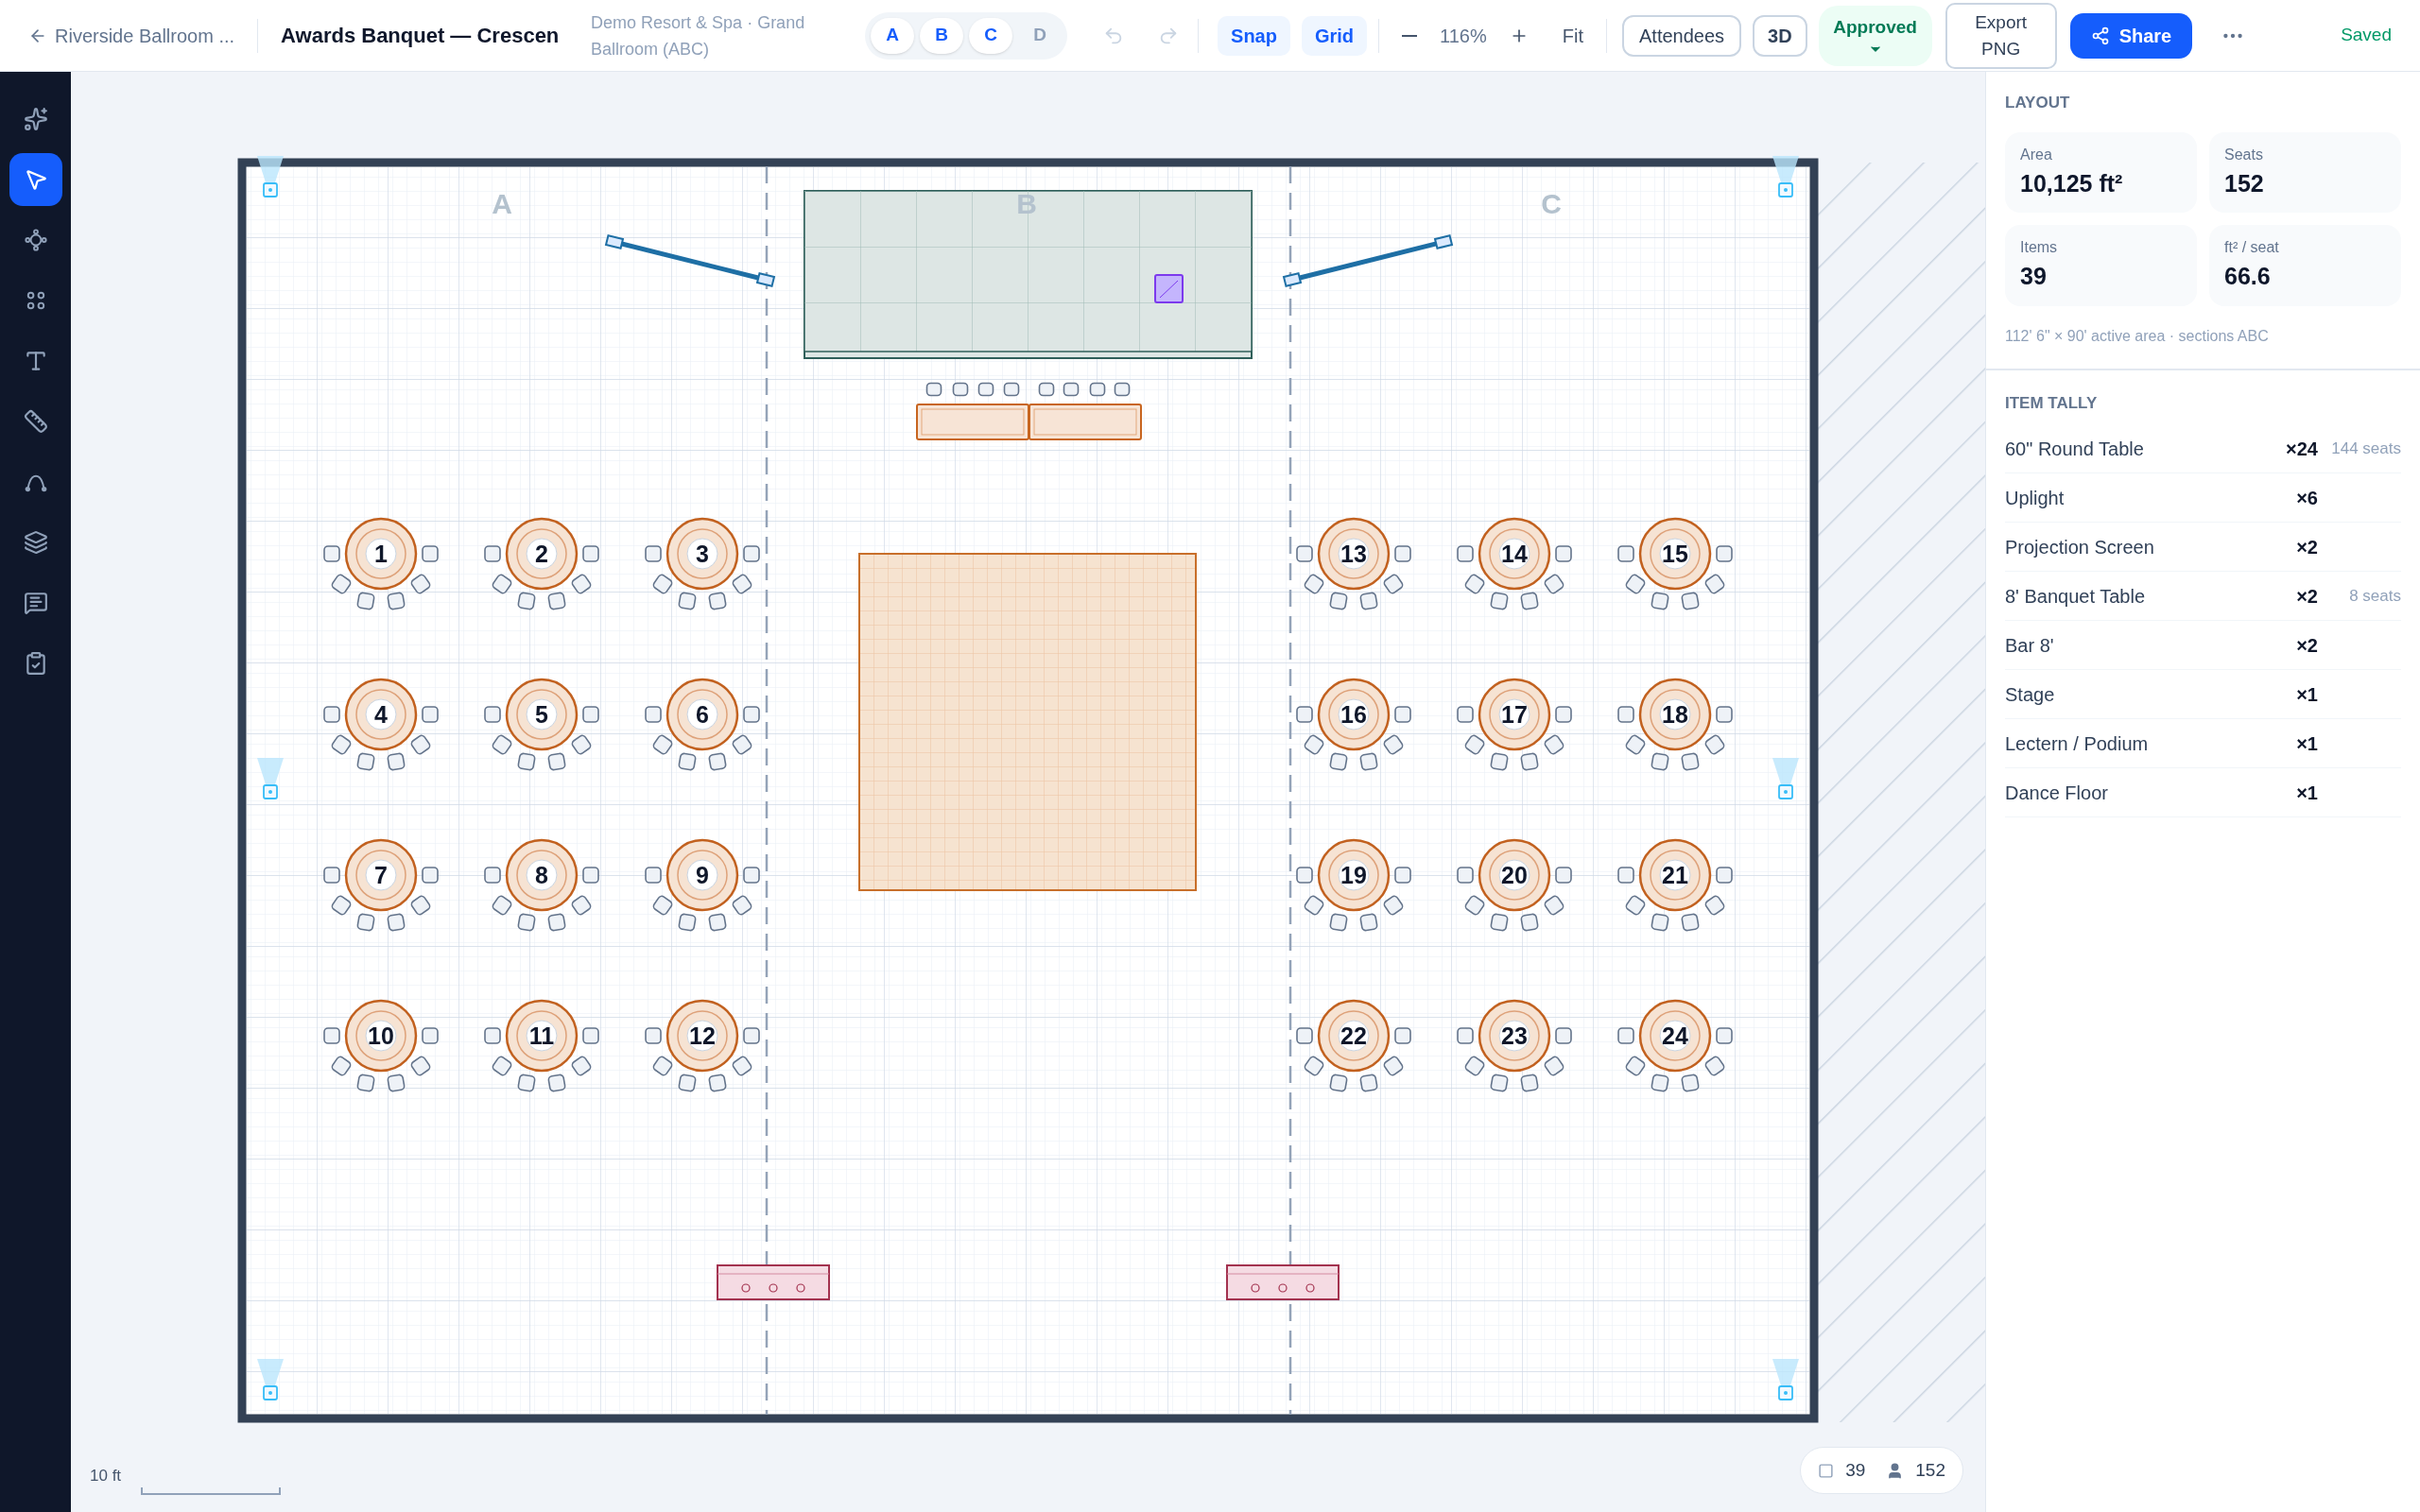 The height and width of the screenshot is (1512, 2420). What do you see at coordinates (1826, 1470) in the screenshot?
I see `square-icon` at bounding box center [1826, 1470].